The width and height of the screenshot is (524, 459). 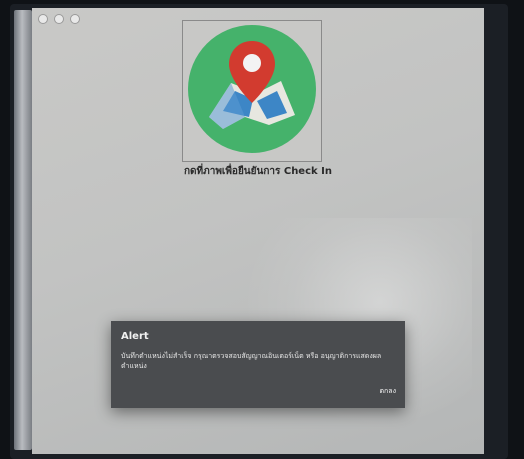 What do you see at coordinates (43, 19) in the screenshot?
I see `window-close-button` at bounding box center [43, 19].